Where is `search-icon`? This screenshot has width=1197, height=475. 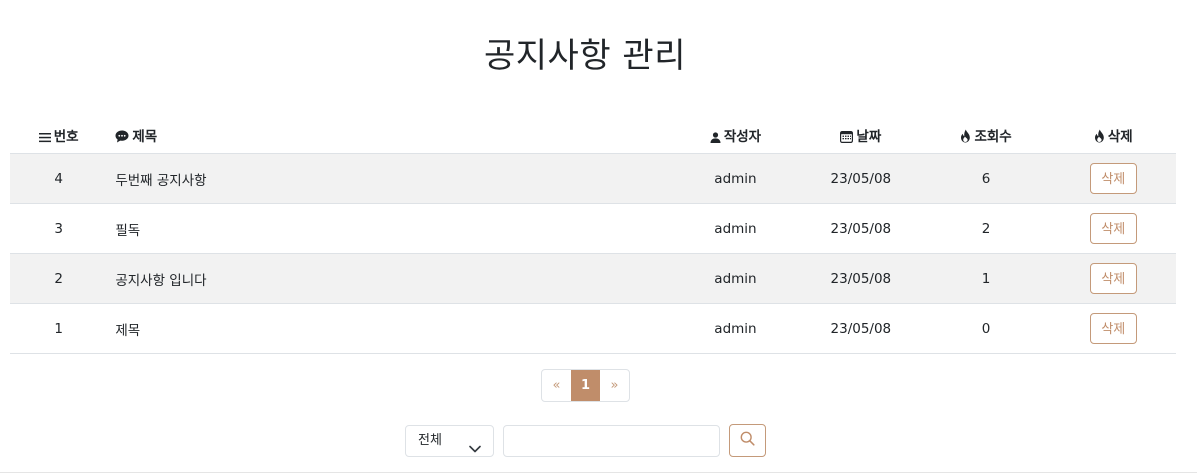
search-icon is located at coordinates (747, 440).